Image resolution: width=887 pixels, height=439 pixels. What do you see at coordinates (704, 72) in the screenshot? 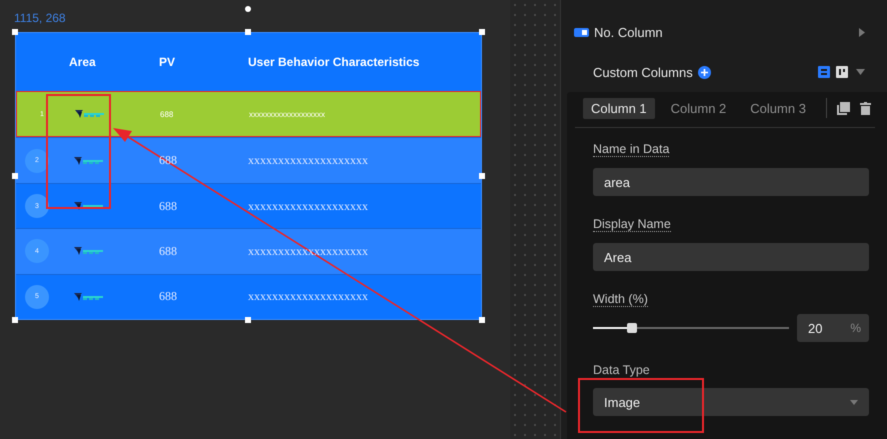
I see `add-icon` at bounding box center [704, 72].